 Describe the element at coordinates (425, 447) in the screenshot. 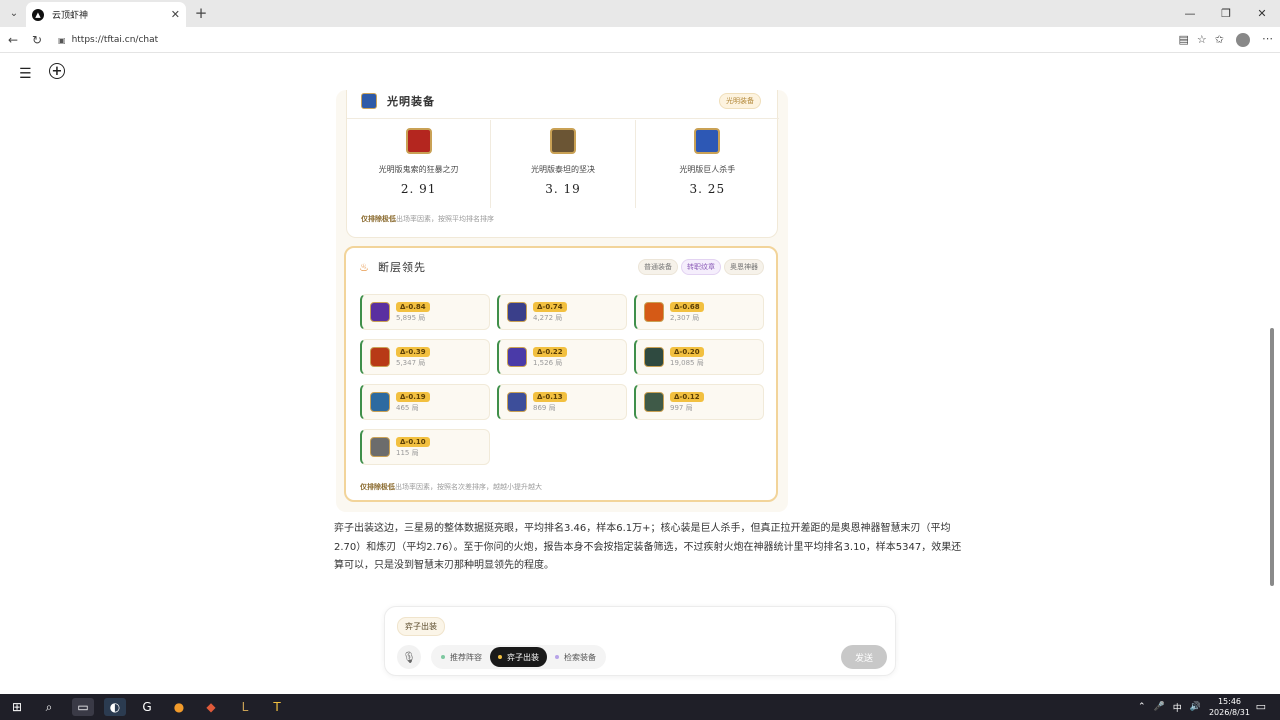

I see `breakpoint-item: Δ-0.10 115 局` at that location.